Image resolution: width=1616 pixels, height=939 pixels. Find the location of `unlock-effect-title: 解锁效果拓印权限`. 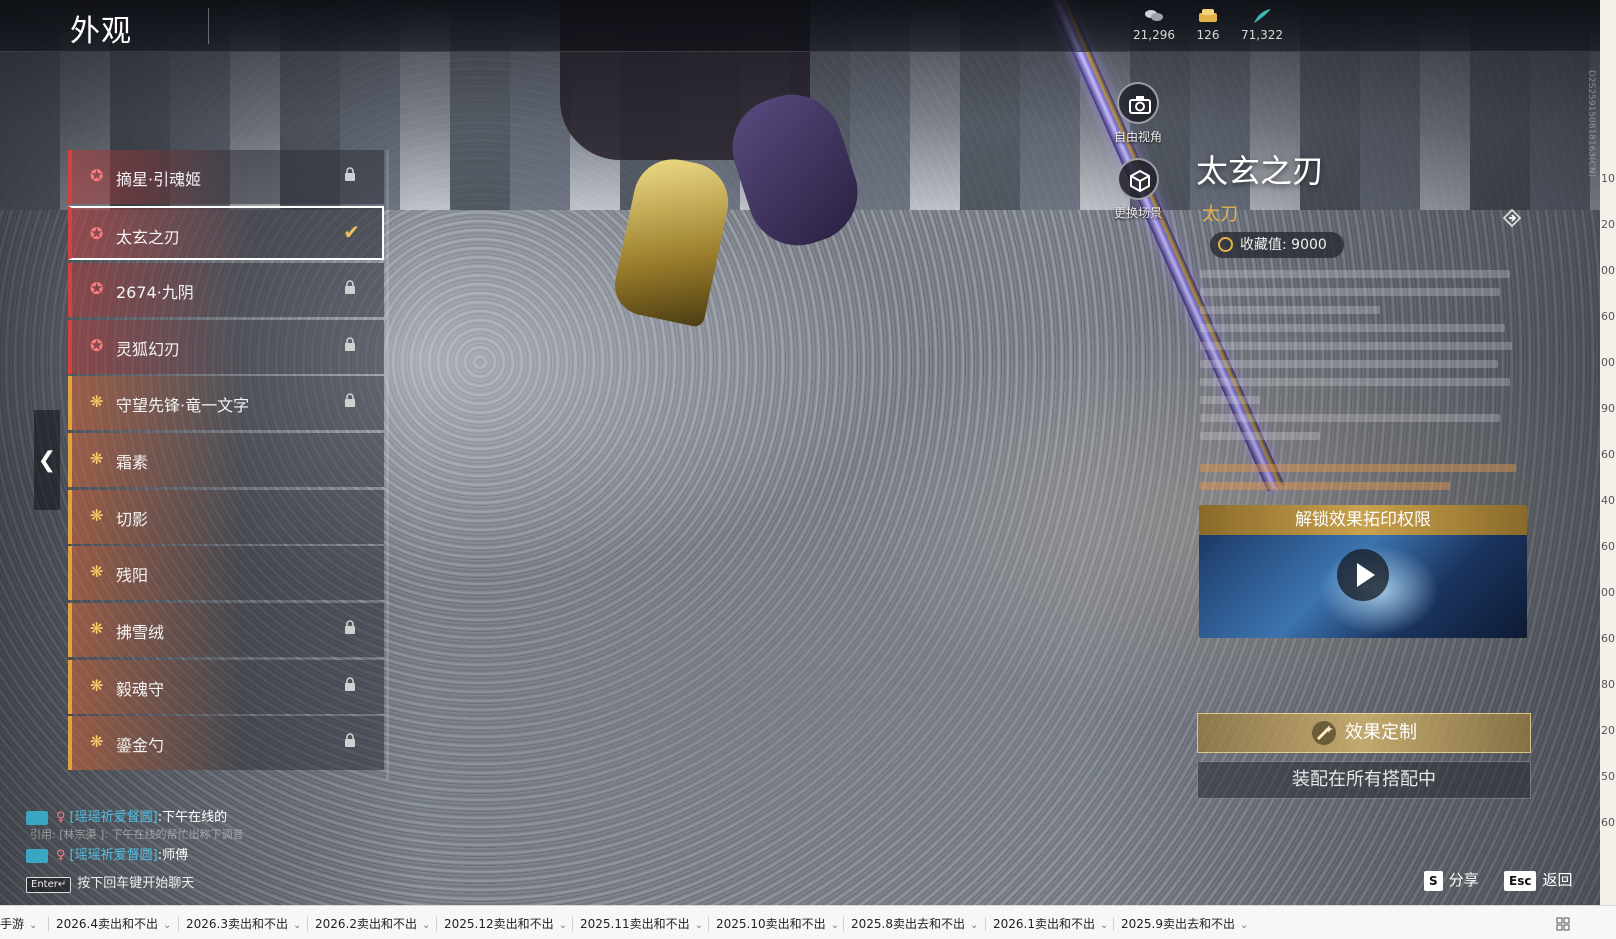

unlock-effect-title: 解锁效果拓印权限 is located at coordinates (1363, 520).